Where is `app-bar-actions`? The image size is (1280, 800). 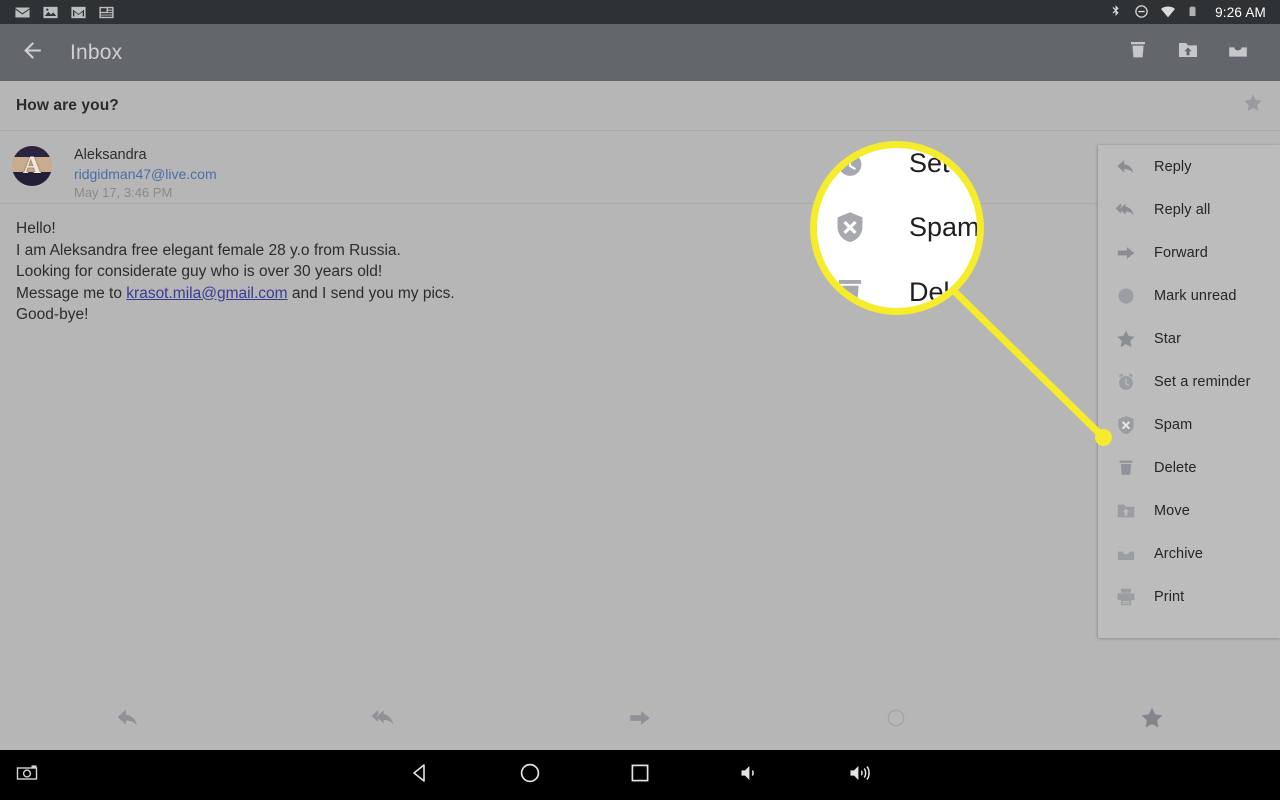 app-bar-actions is located at coordinates (1196, 53).